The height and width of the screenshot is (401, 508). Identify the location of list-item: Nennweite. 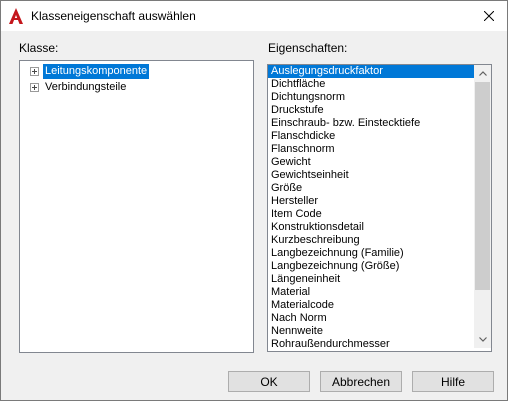
(376, 331).